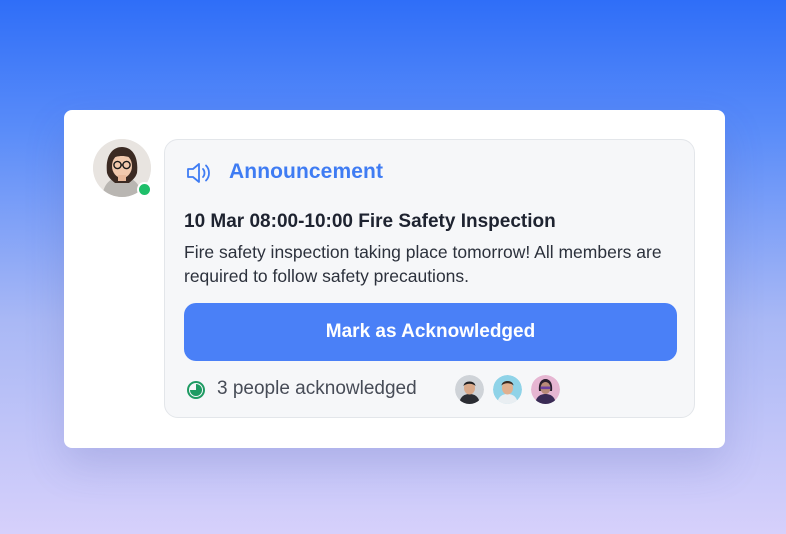 The width and height of the screenshot is (786, 534). What do you see at coordinates (199, 173) in the screenshot?
I see `speaker-icon` at bounding box center [199, 173].